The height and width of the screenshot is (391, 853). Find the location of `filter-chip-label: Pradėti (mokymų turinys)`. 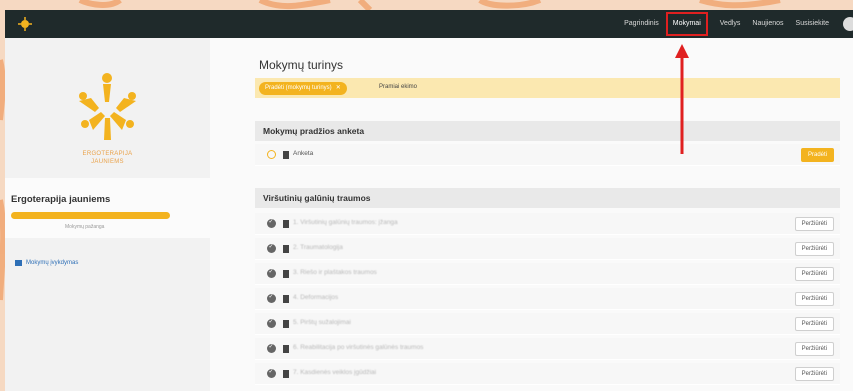

filter-chip-label: Pradėti (mokymų turinys) is located at coordinates (298, 88).